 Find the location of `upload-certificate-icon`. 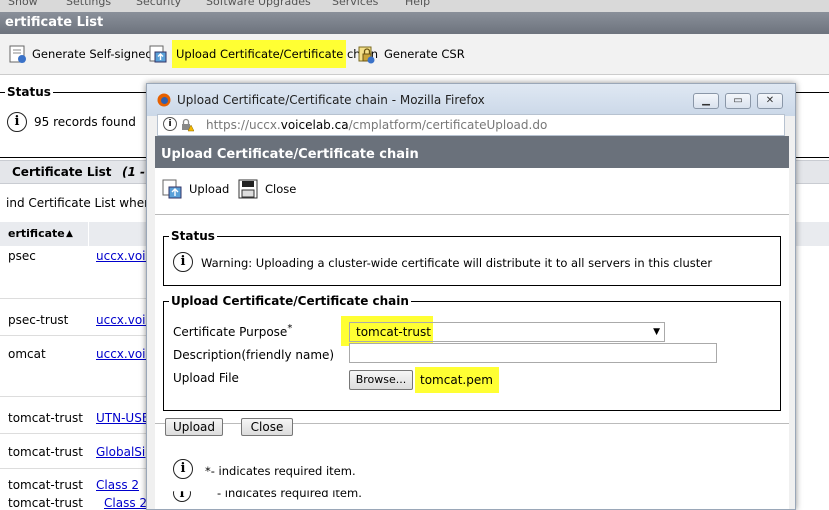

upload-certificate-icon is located at coordinates (158, 54).